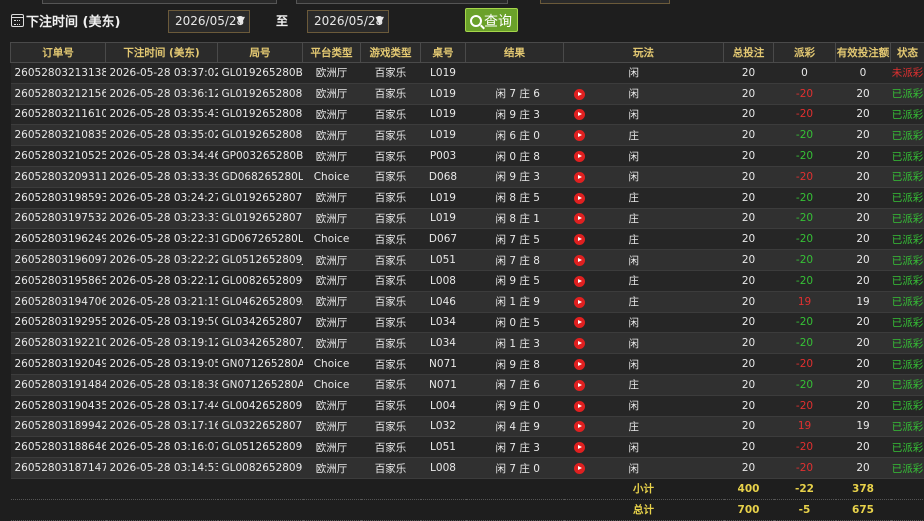 The width and height of the screenshot is (924, 521). What do you see at coordinates (58, 176) in the screenshot?
I see `order-id: 260528032093112` at bounding box center [58, 176].